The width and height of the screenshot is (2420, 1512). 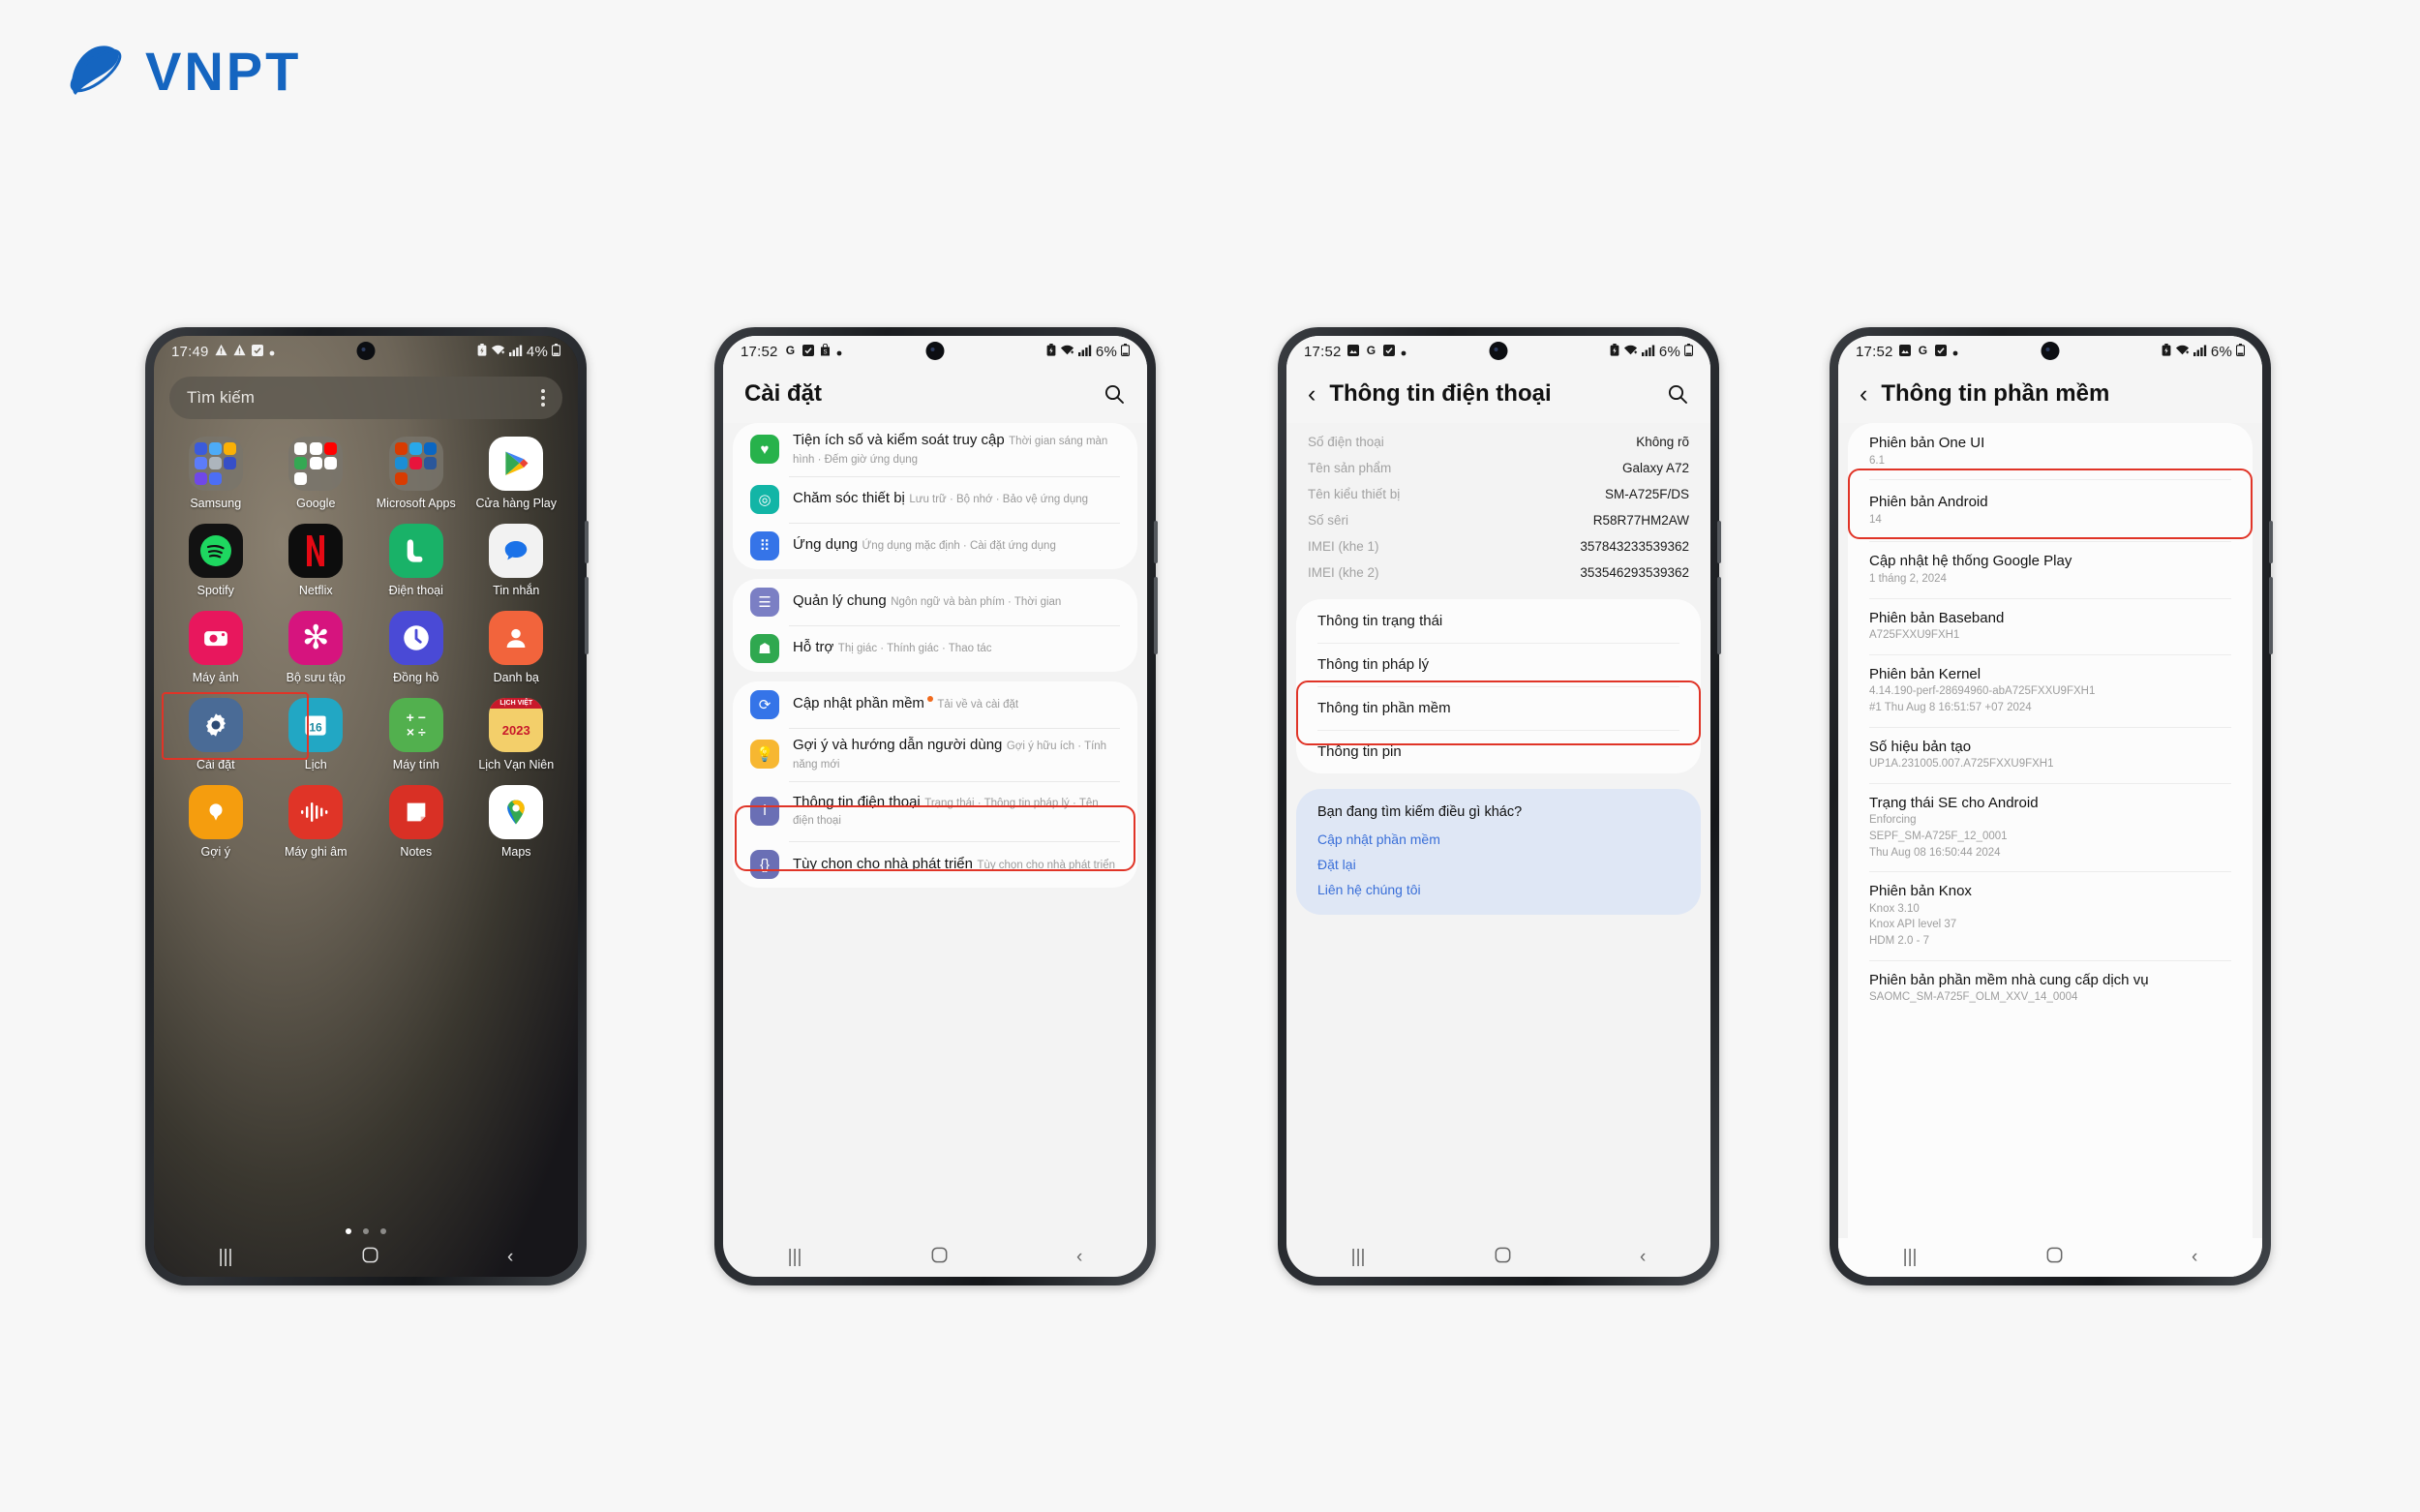 What do you see at coordinates (515, 822) in the screenshot?
I see `app-maps: Maps` at bounding box center [515, 822].